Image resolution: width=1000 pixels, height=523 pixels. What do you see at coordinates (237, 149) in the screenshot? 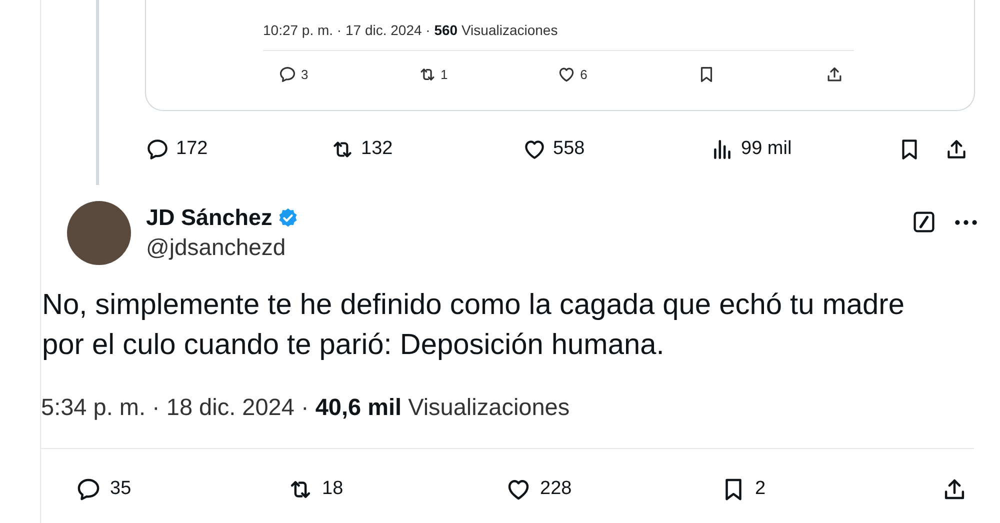
I see `reply-button: 172` at bounding box center [237, 149].